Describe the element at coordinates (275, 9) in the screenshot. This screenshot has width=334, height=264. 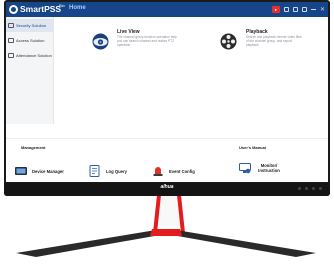
I see `alarm-badge: ●` at that location.